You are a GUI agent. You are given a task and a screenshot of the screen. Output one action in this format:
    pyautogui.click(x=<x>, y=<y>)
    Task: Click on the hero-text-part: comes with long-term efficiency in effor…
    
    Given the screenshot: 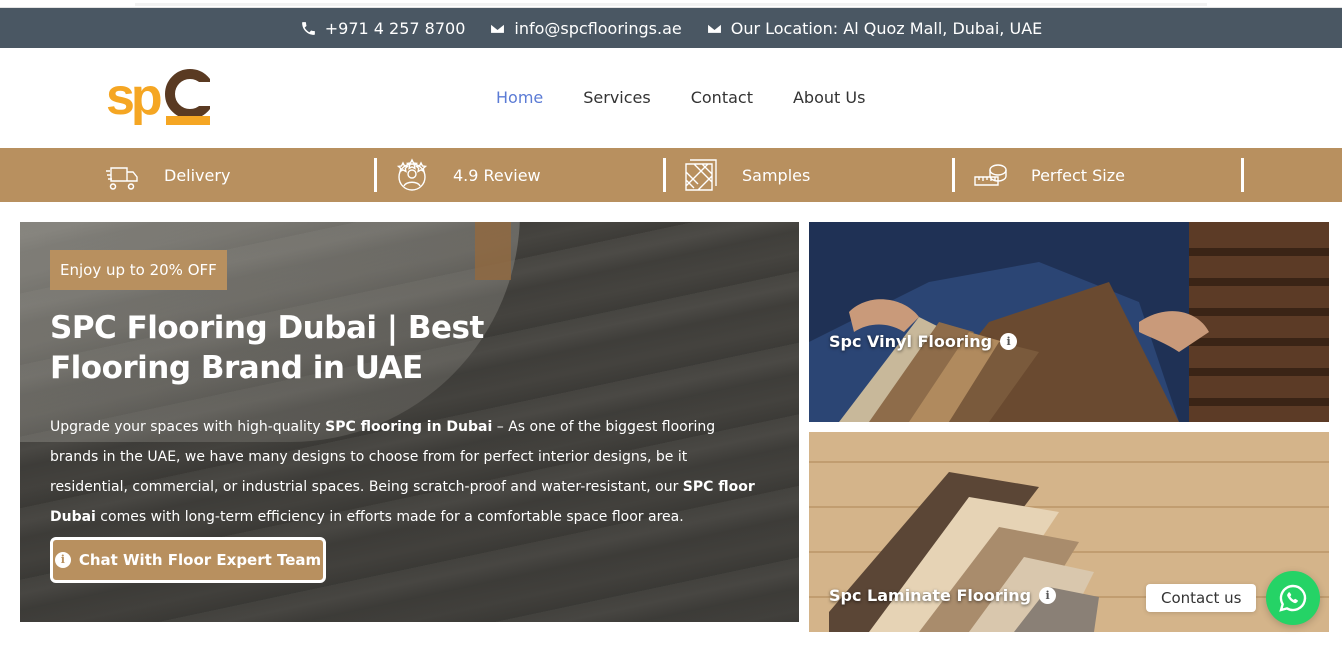 What is the action you would take?
    pyautogui.click(x=389, y=517)
    